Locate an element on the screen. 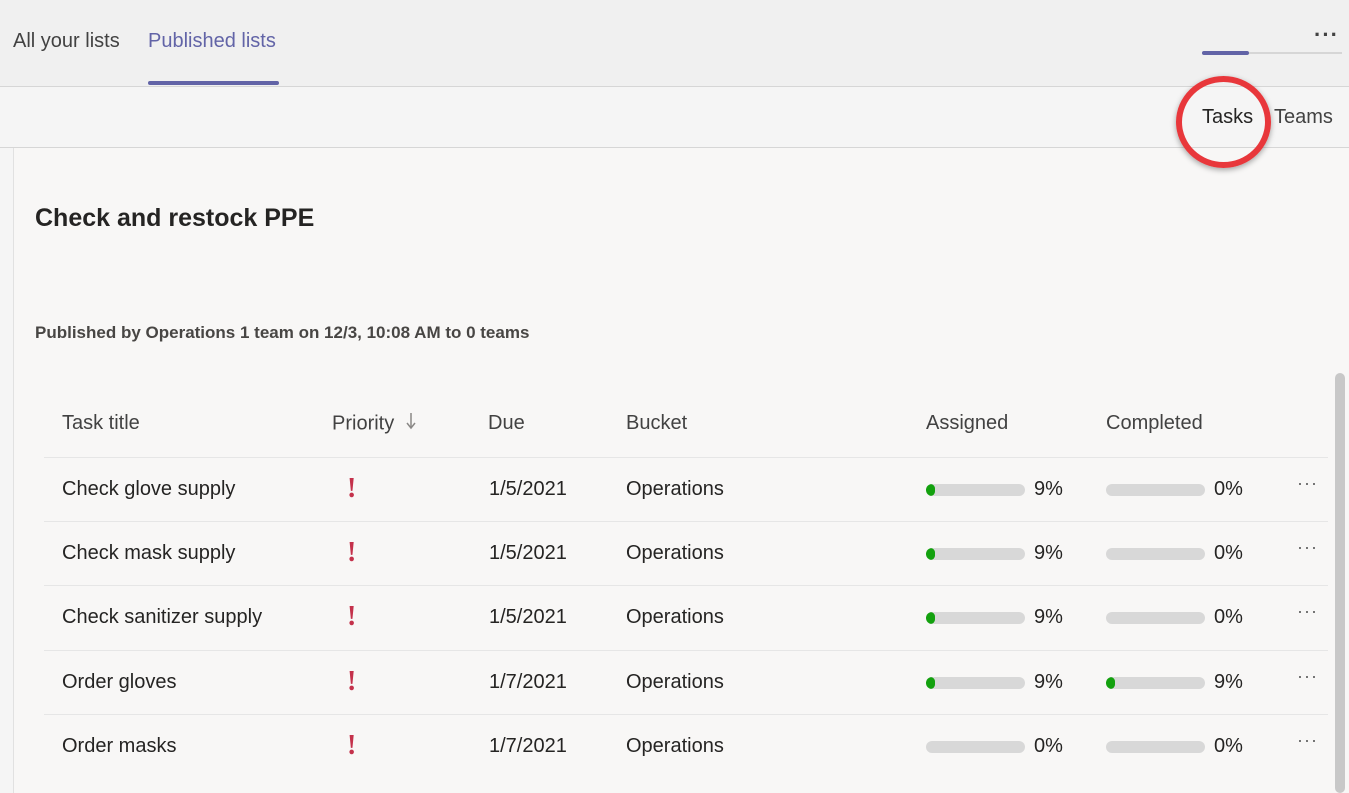 The width and height of the screenshot is (1349, 793). task-title: Check glove supply is located at coordinates (148, 489).